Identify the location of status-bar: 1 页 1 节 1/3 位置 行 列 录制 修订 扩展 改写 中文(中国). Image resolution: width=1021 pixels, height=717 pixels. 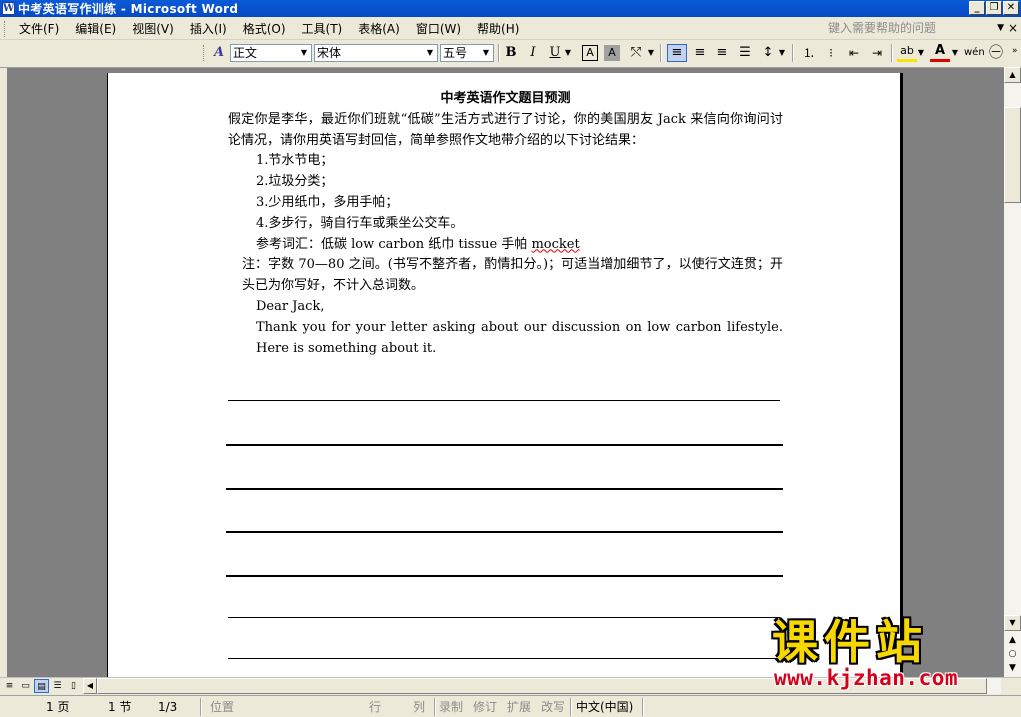
(510, 706).